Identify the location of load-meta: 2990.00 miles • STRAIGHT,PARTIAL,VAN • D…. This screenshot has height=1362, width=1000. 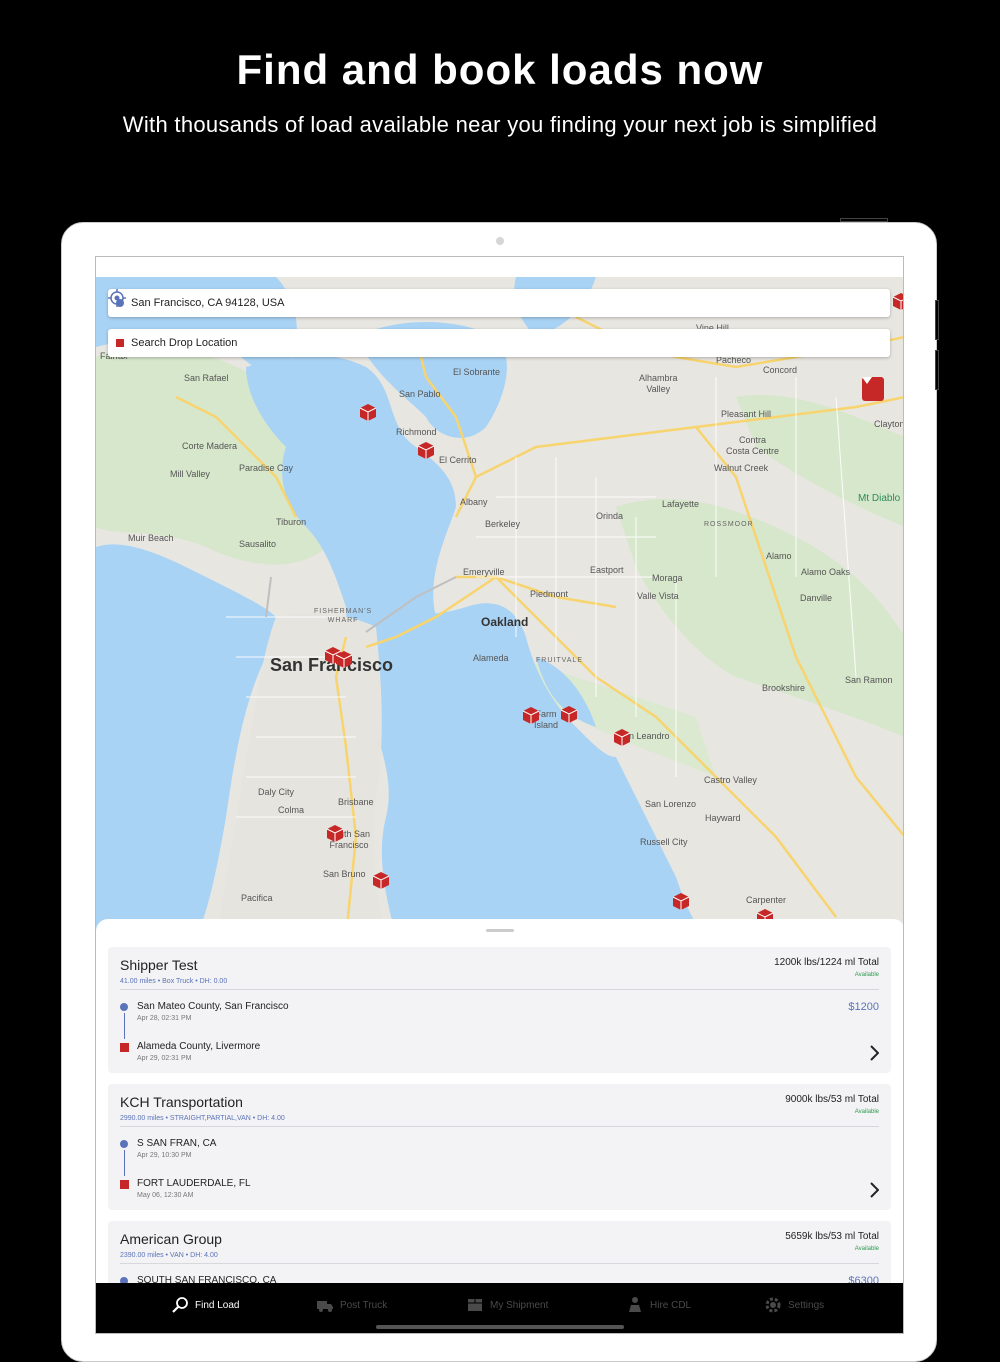
(202, 1118).